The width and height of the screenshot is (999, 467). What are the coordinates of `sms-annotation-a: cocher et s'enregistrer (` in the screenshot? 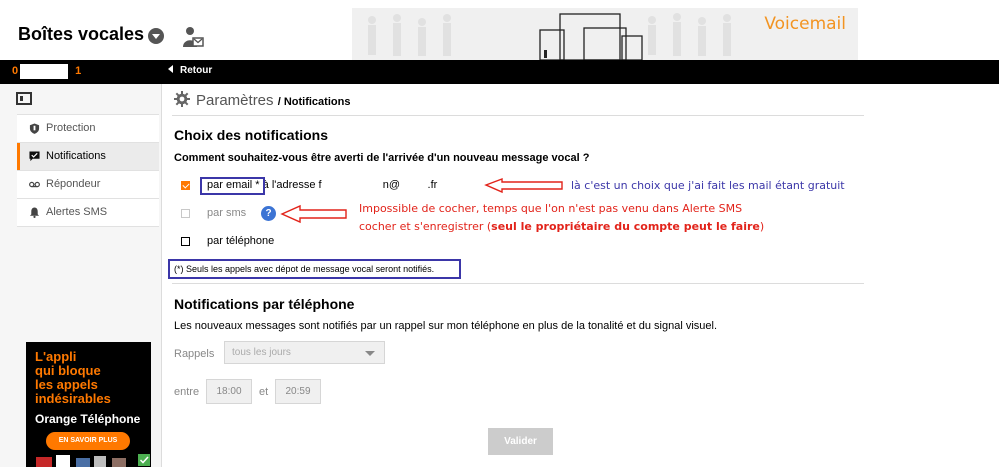 It's located at (425, 226).